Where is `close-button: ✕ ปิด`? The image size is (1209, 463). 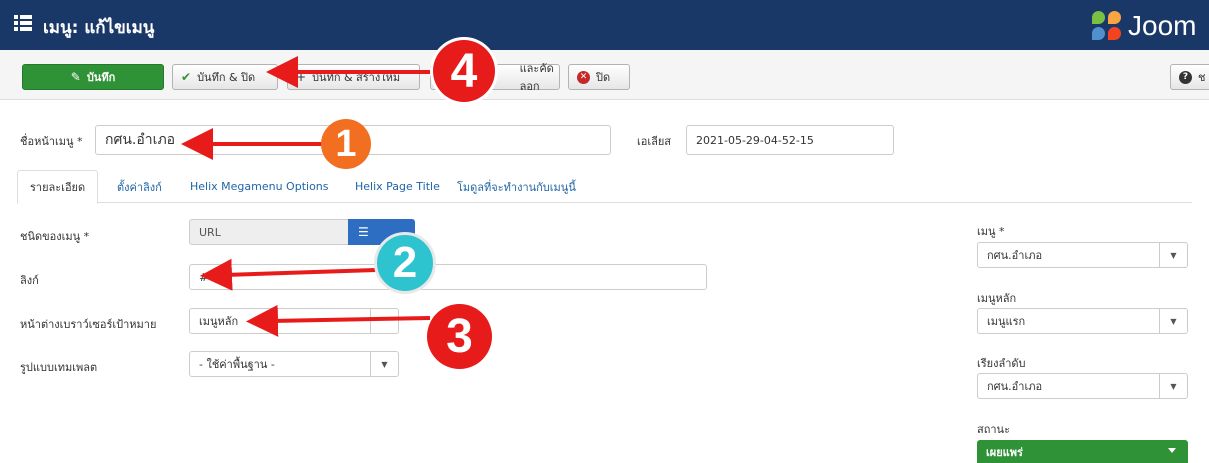
close-button: ✕ ปิด is located at coordinates (599, 77).